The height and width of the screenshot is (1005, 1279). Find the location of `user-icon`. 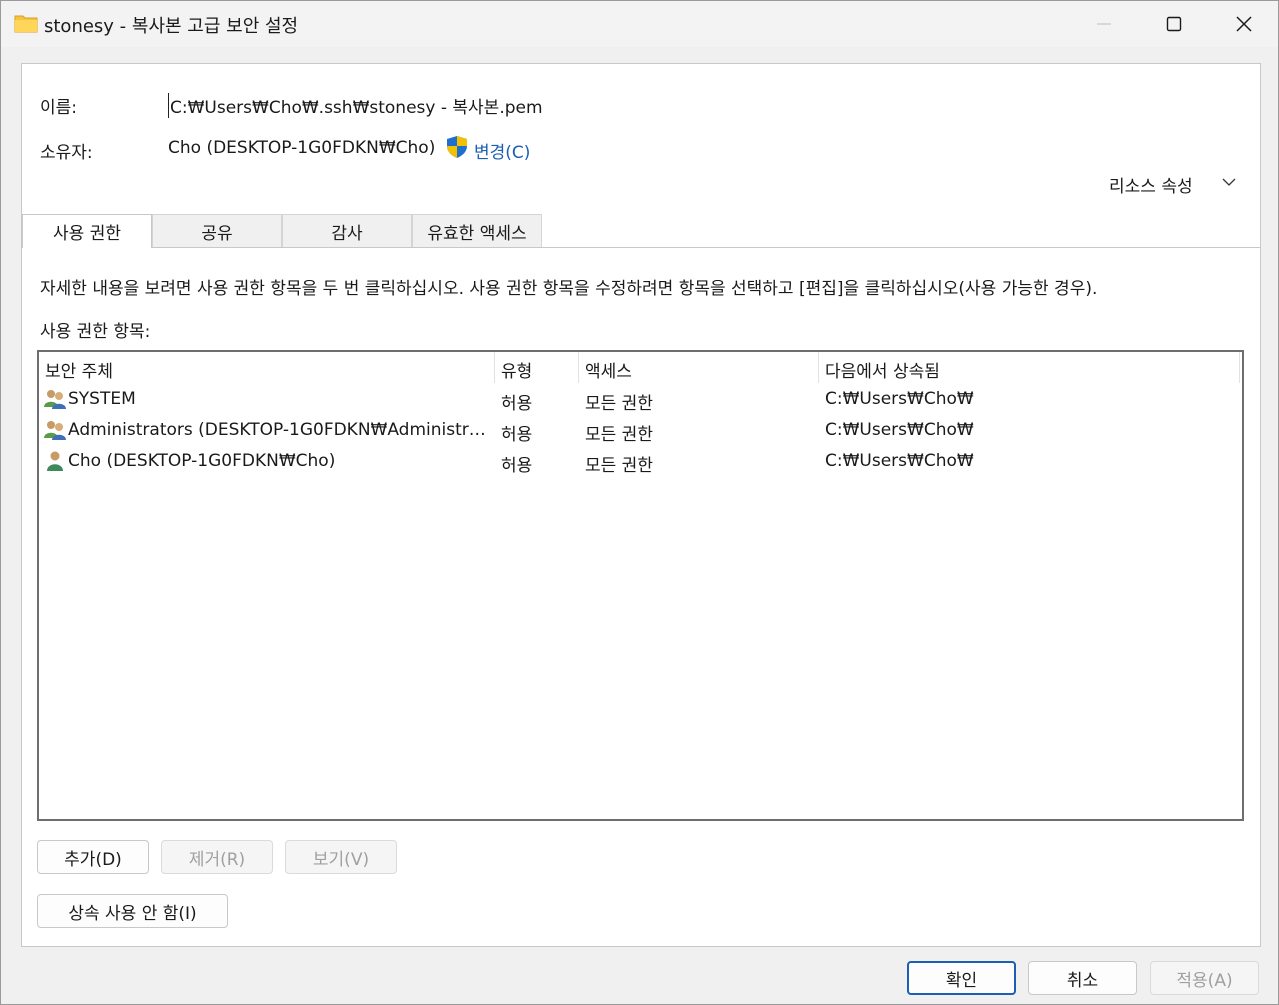

user-icon is located at coordinates (55, 461).